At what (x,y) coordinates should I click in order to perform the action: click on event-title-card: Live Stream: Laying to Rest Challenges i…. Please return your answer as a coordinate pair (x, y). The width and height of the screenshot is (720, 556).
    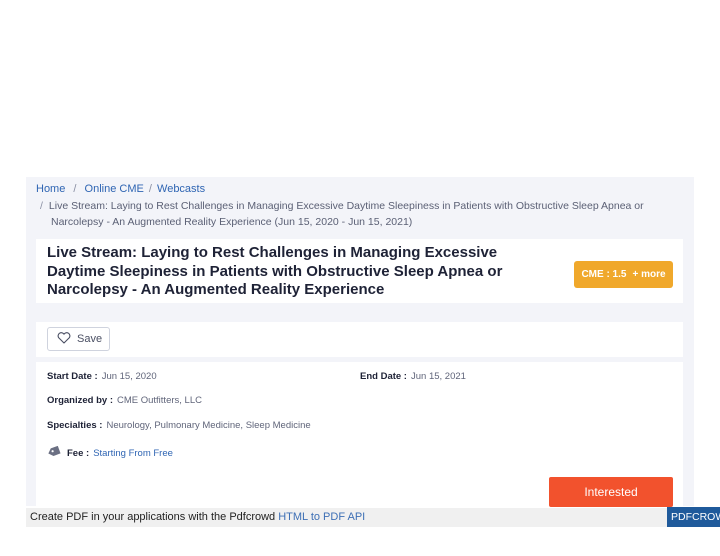
    Looking at the image, I should click on (359, 271).